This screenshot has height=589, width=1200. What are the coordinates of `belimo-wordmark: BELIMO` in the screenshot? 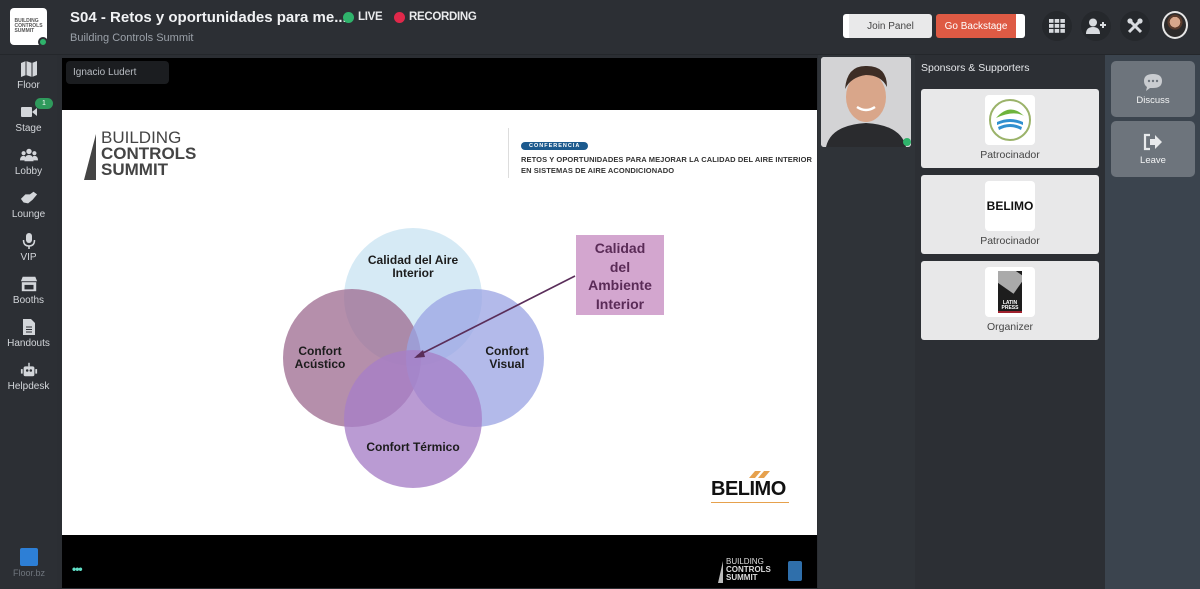 It's located at (748, 489).